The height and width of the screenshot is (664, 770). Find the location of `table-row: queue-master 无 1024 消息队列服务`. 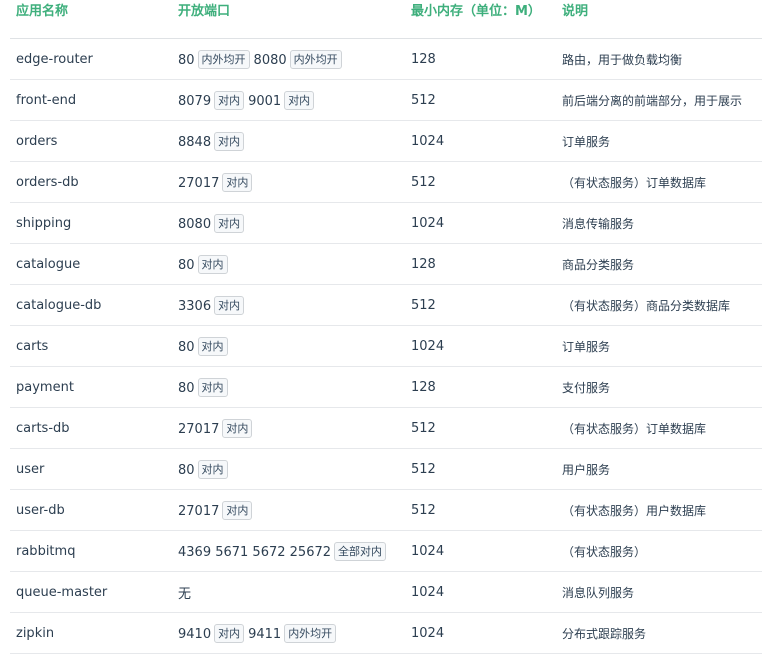

table-row: queue-master 无 1024 消息队列服务 is located at coordinates (386, 592).